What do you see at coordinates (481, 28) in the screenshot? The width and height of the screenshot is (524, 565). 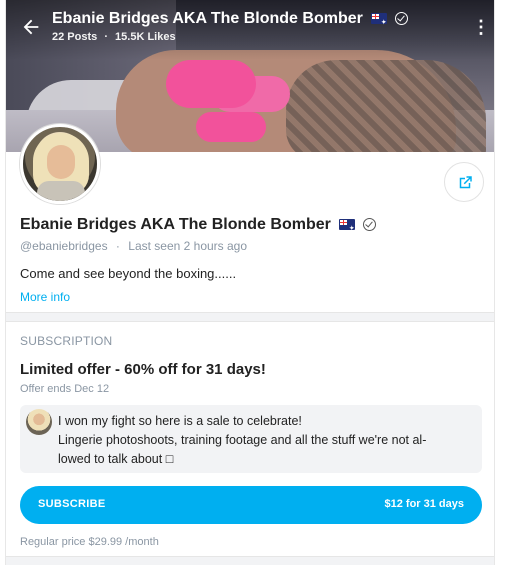 I see `more-vertical-icon: ⋮` at bounding box center [481, 28].